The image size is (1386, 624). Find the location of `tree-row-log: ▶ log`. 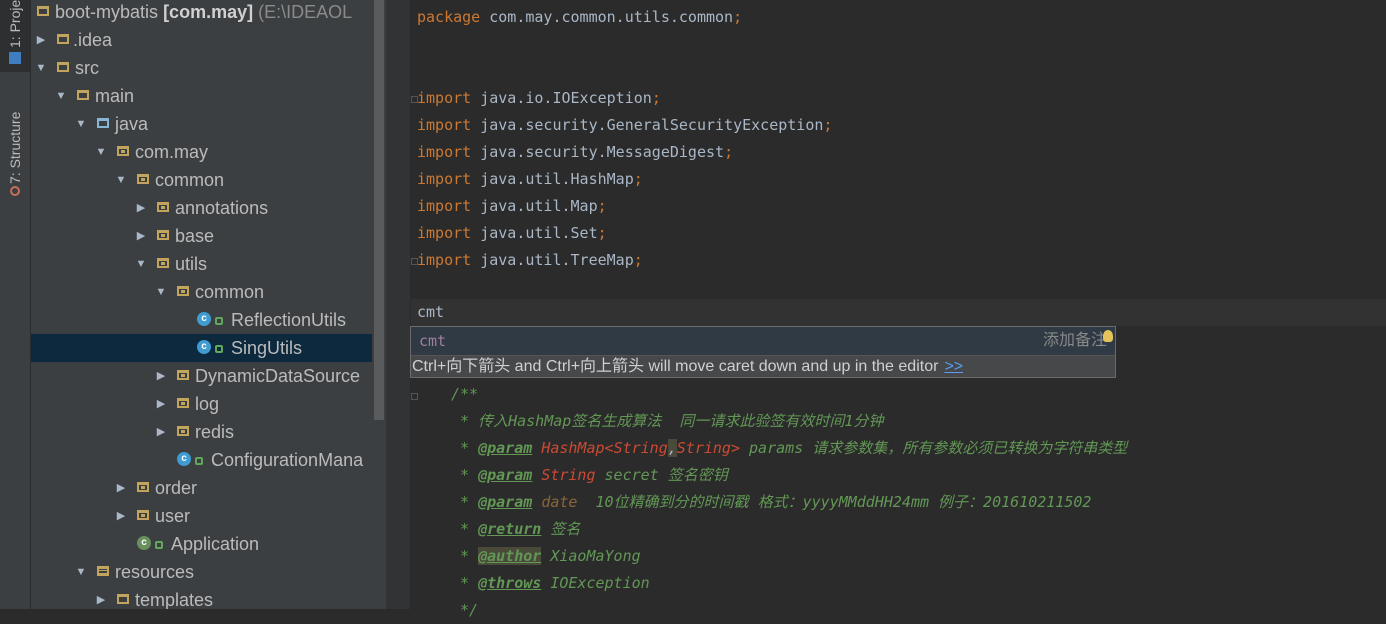

tree-row-log: ▶ log is located at coordinates (201, 404).